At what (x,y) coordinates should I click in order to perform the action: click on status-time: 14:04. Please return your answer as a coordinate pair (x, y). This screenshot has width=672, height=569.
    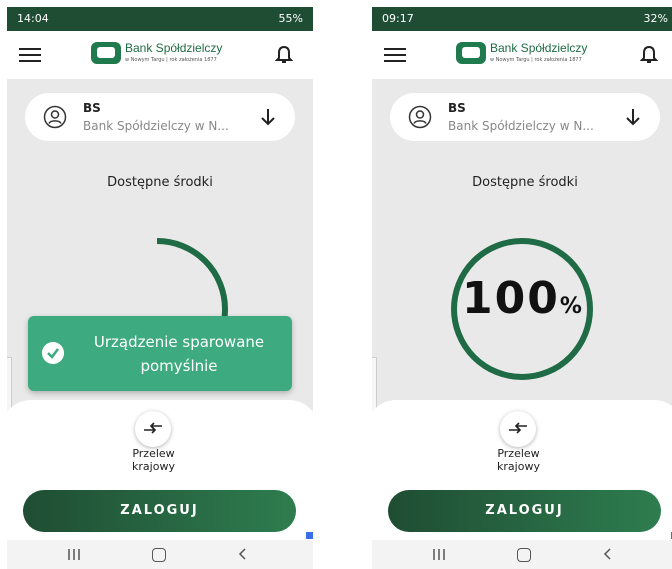
    Looking at the image, I should click on (33, 18).